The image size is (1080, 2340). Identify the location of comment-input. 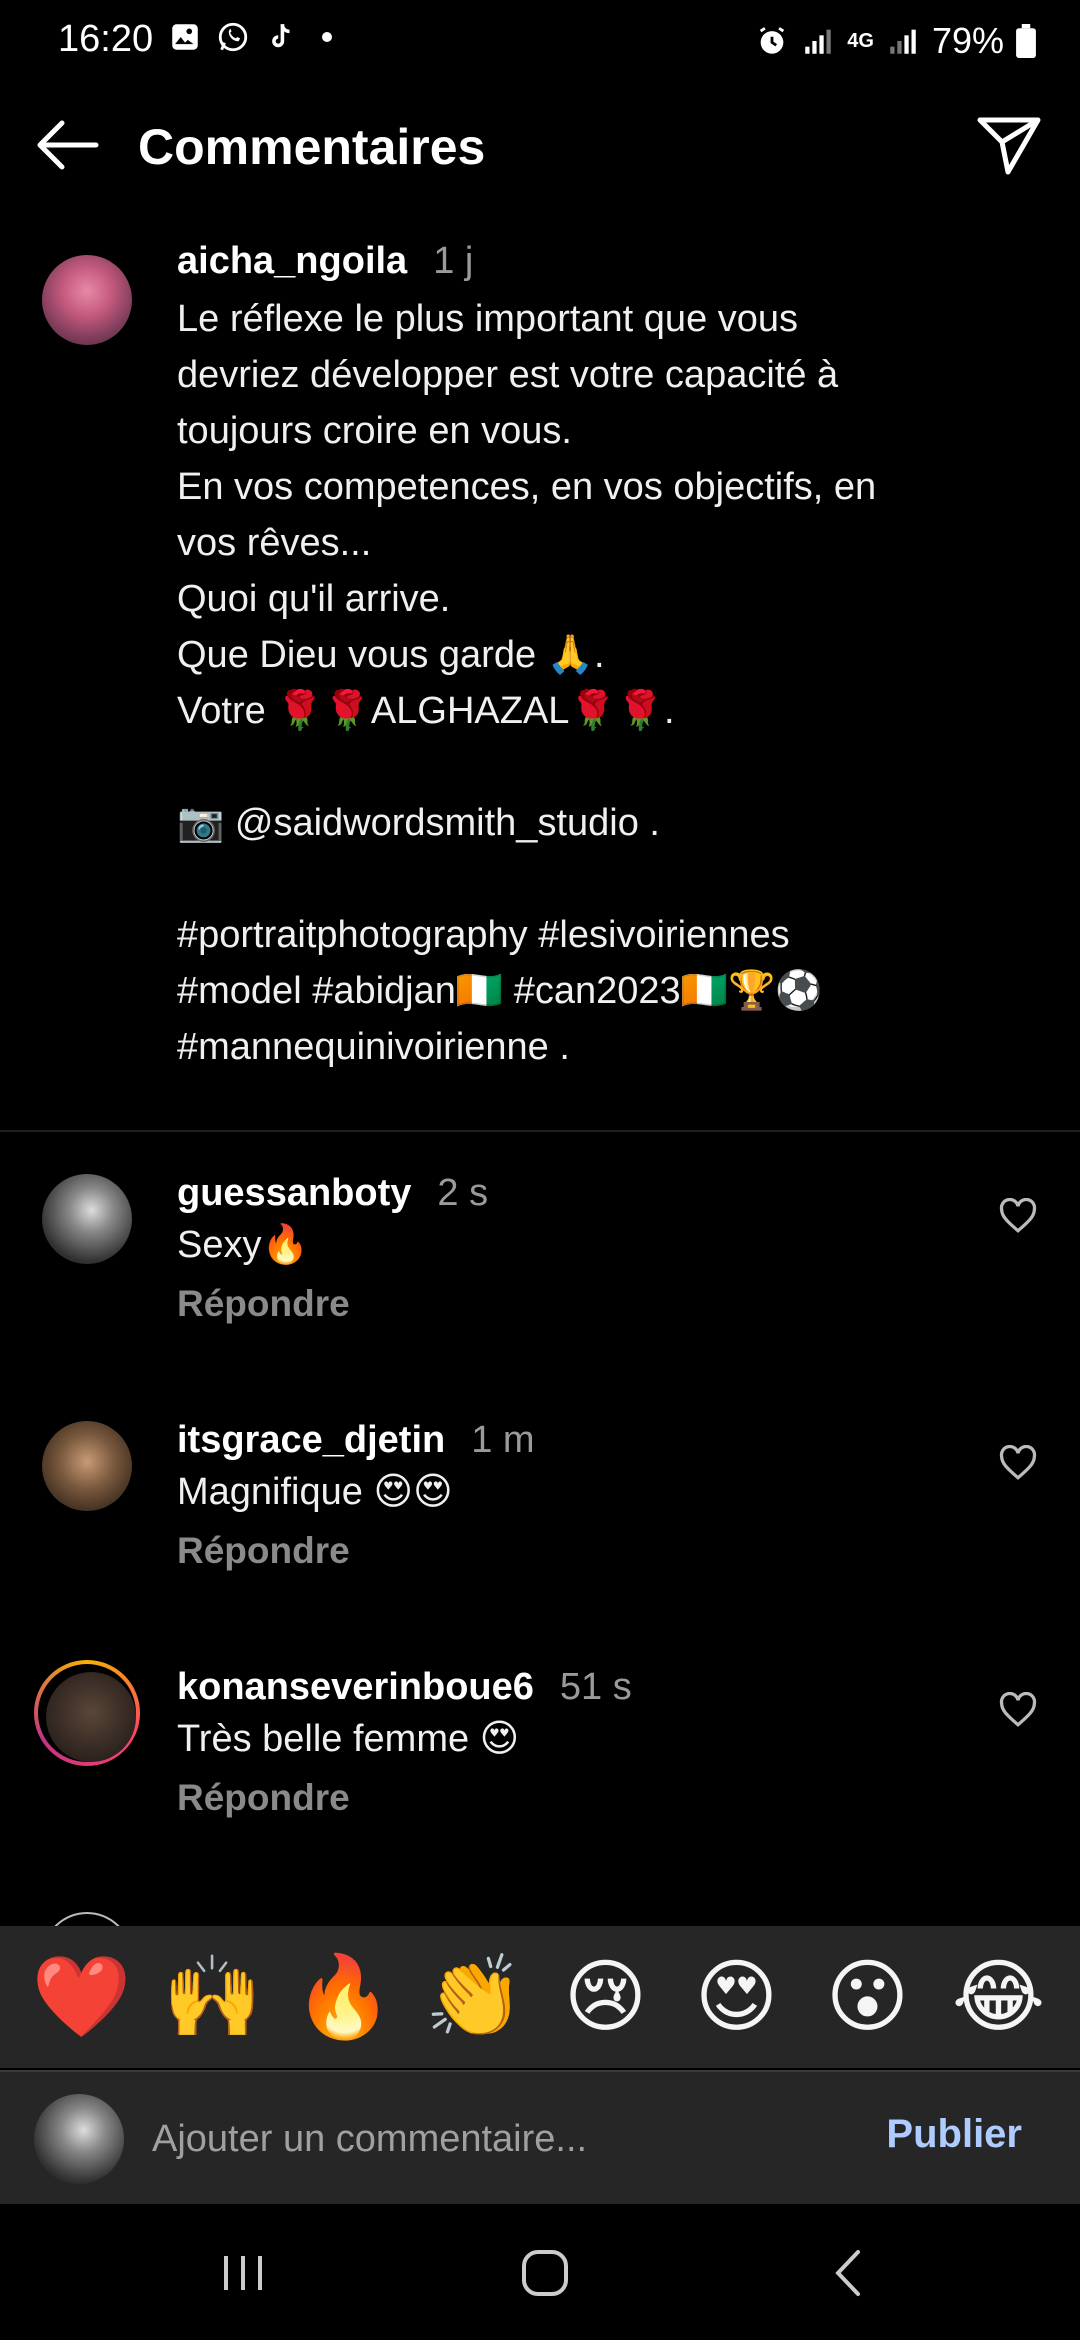
(502, 2139).